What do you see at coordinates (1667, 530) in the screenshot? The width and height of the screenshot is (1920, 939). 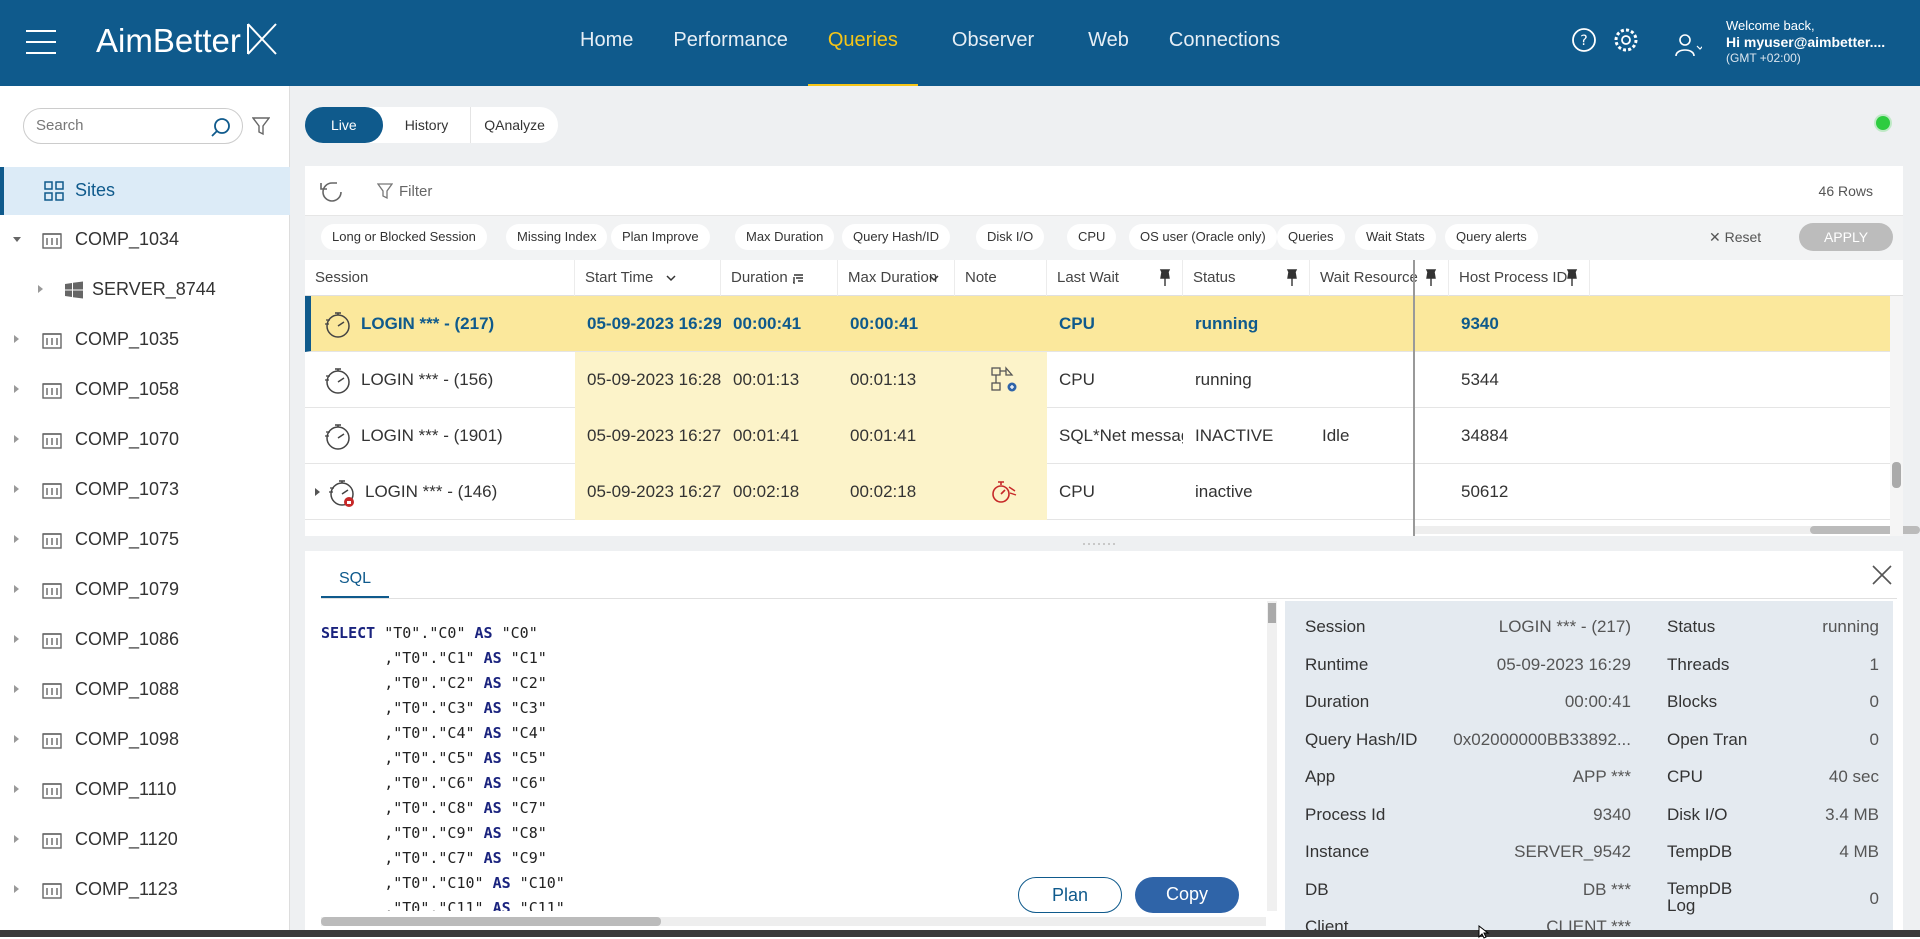 I see `grid-horizontal-scrollbar` at bounding box center [1667, 530].